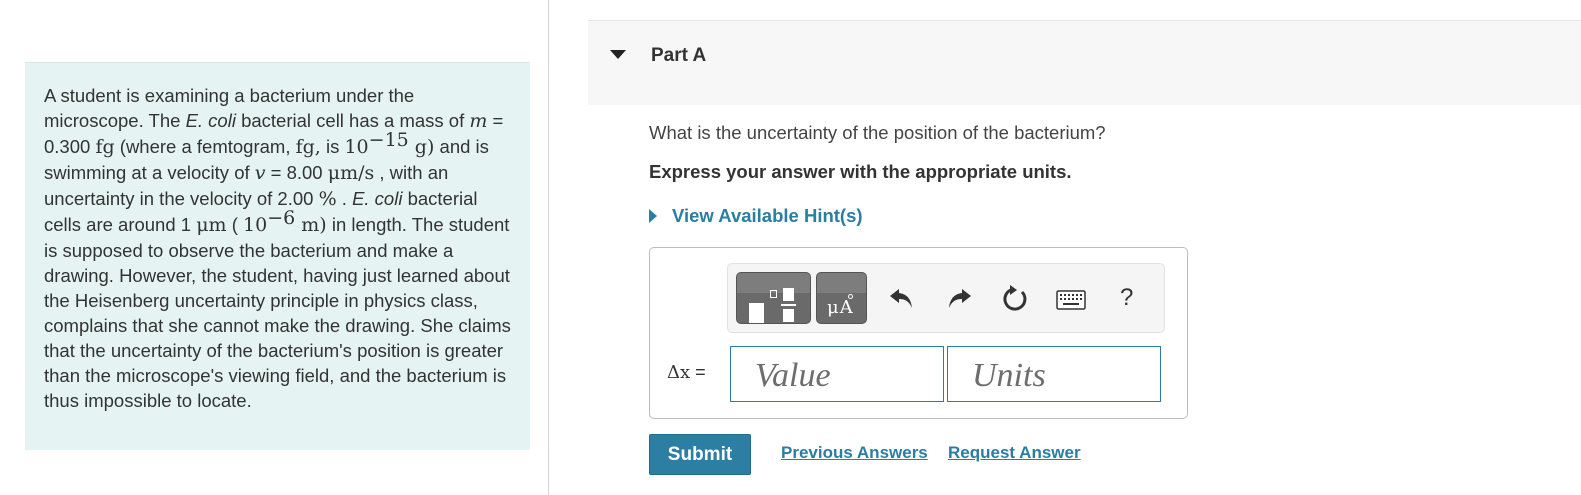  Describe the element at coordinates (211, 225) in the screenshot. I see `math-unit: μm` at that location.